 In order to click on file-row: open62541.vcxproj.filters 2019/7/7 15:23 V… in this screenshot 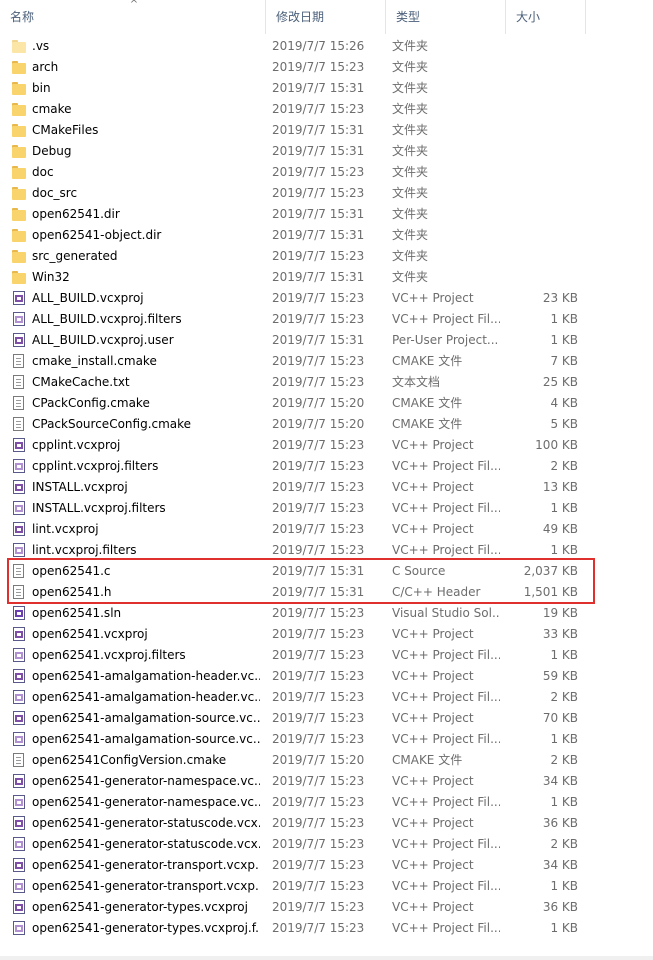, I will do `click(326, 655)`.